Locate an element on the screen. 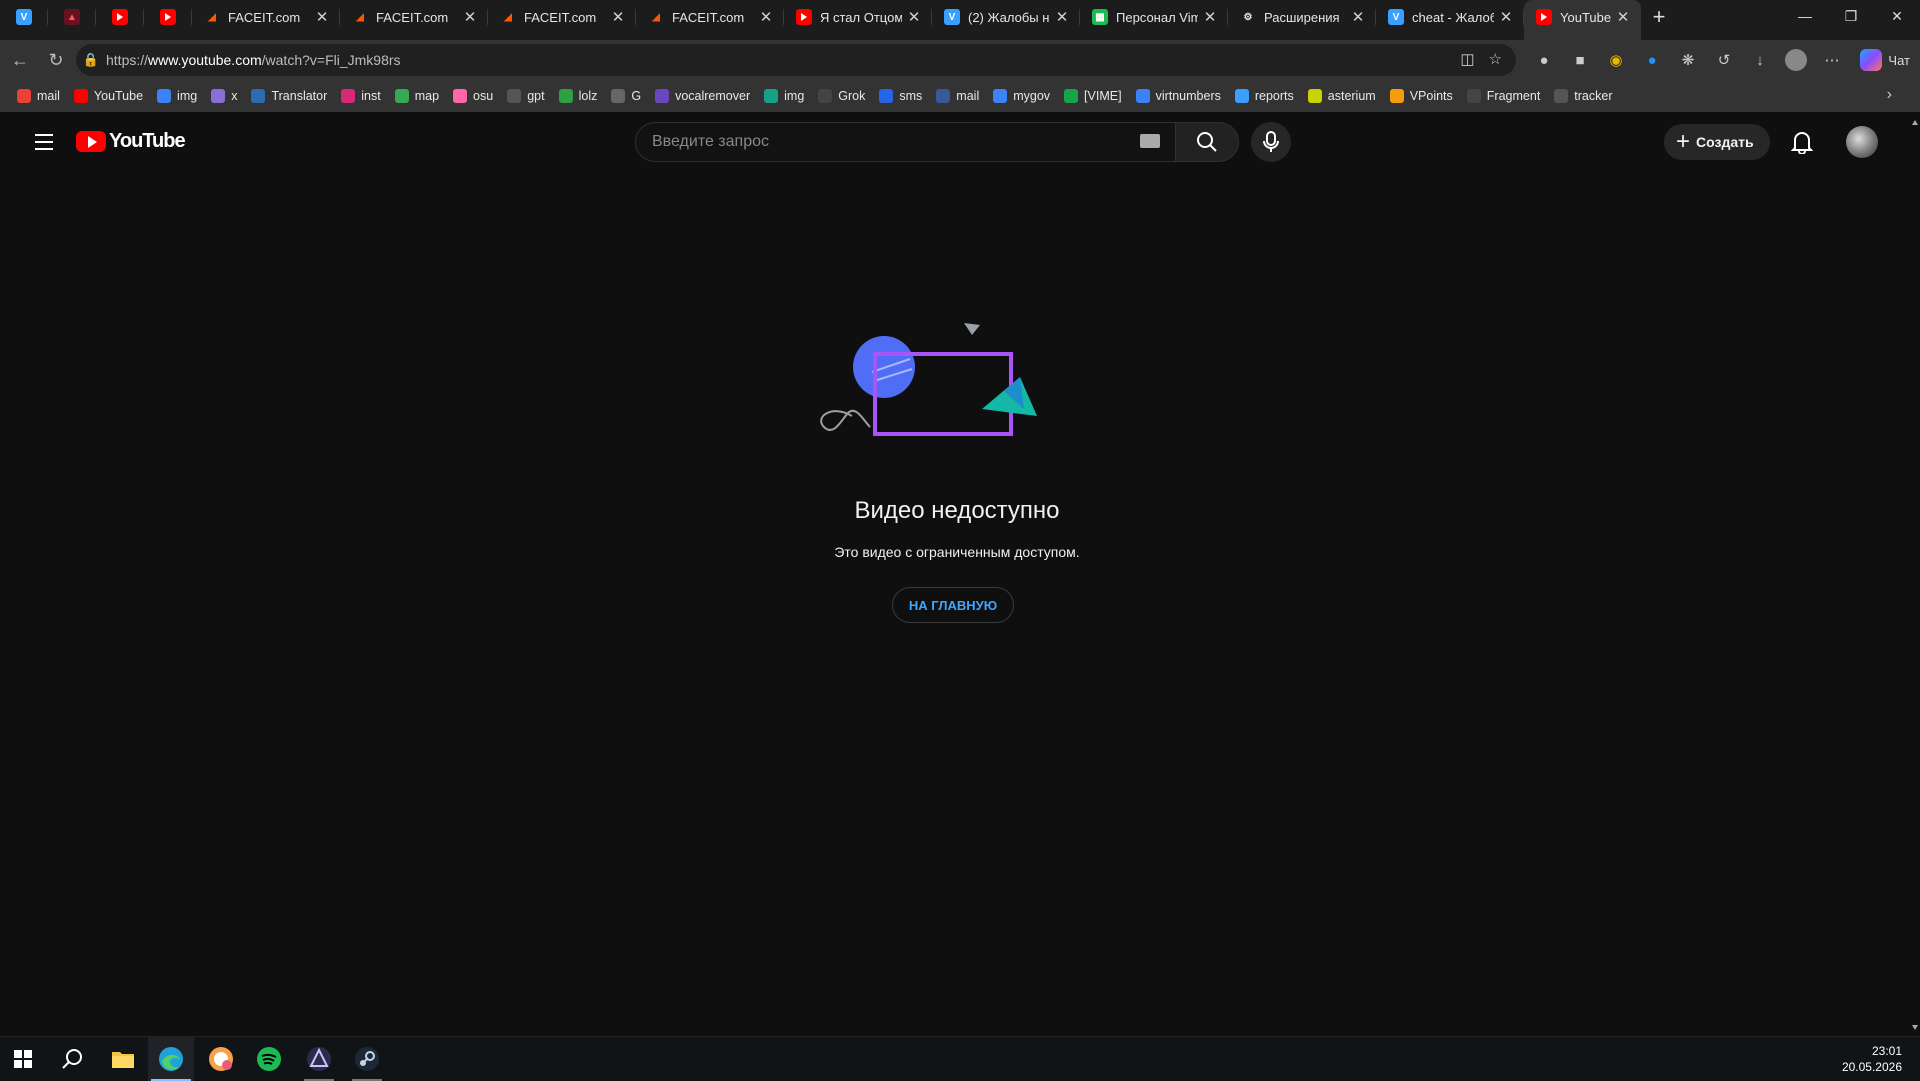 The width and height of the screenshot is (1920, 1081). extensions-puzzle-icon: ❋ is located at coordinates (1688, 60).